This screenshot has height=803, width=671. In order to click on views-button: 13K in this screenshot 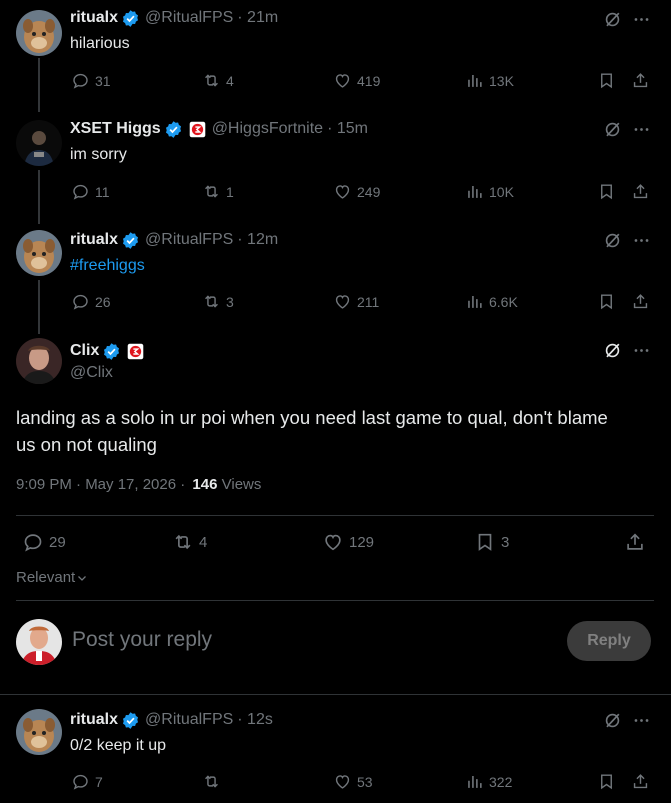, I will do `click(489, 80)`.